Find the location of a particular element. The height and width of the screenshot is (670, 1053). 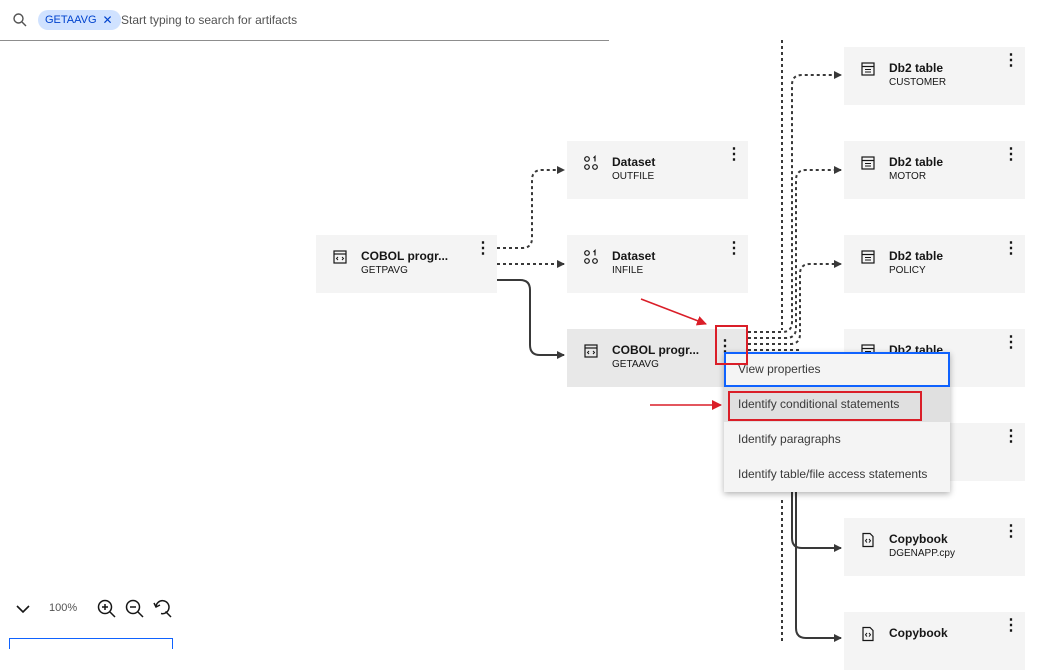

filter-tag: GETAAVG ✕ is located at coordinates (79, 20).